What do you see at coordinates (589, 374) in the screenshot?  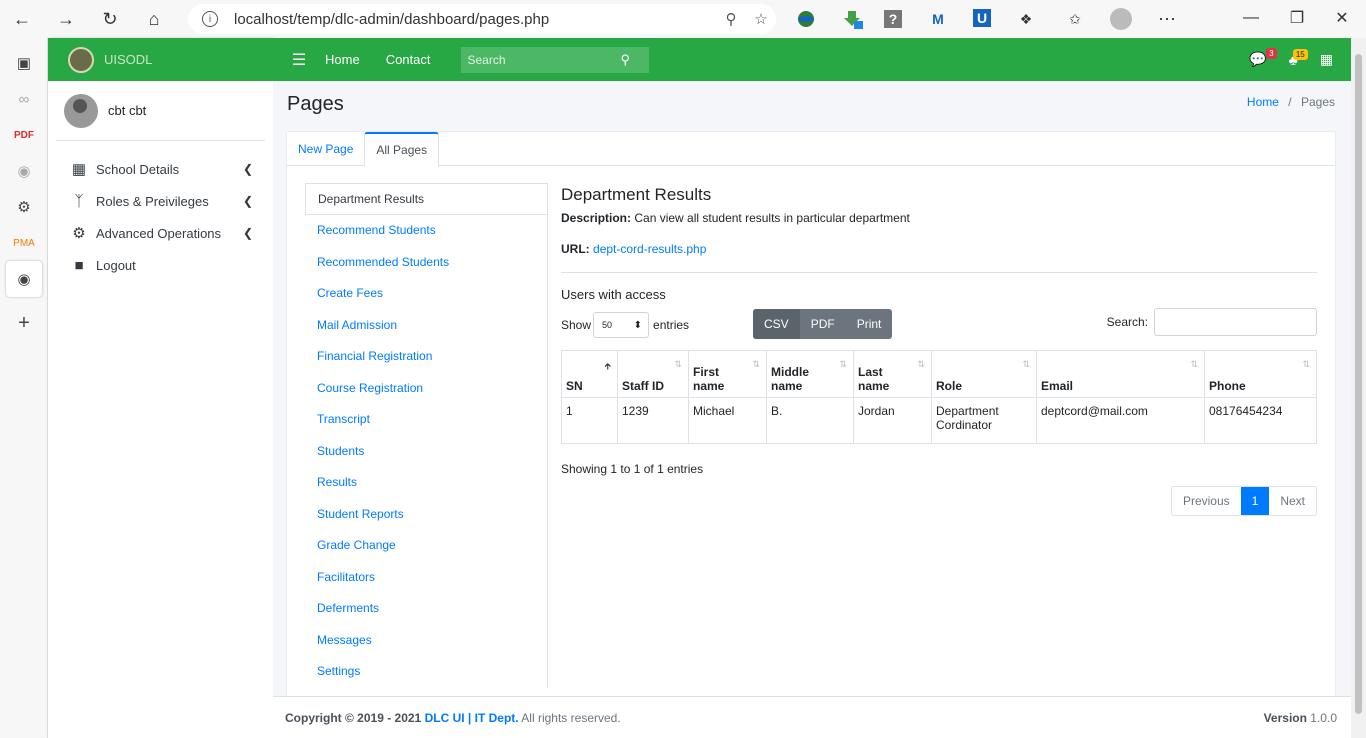 I see `col-sn: SN 🡱` at bounding box center [589, 374].